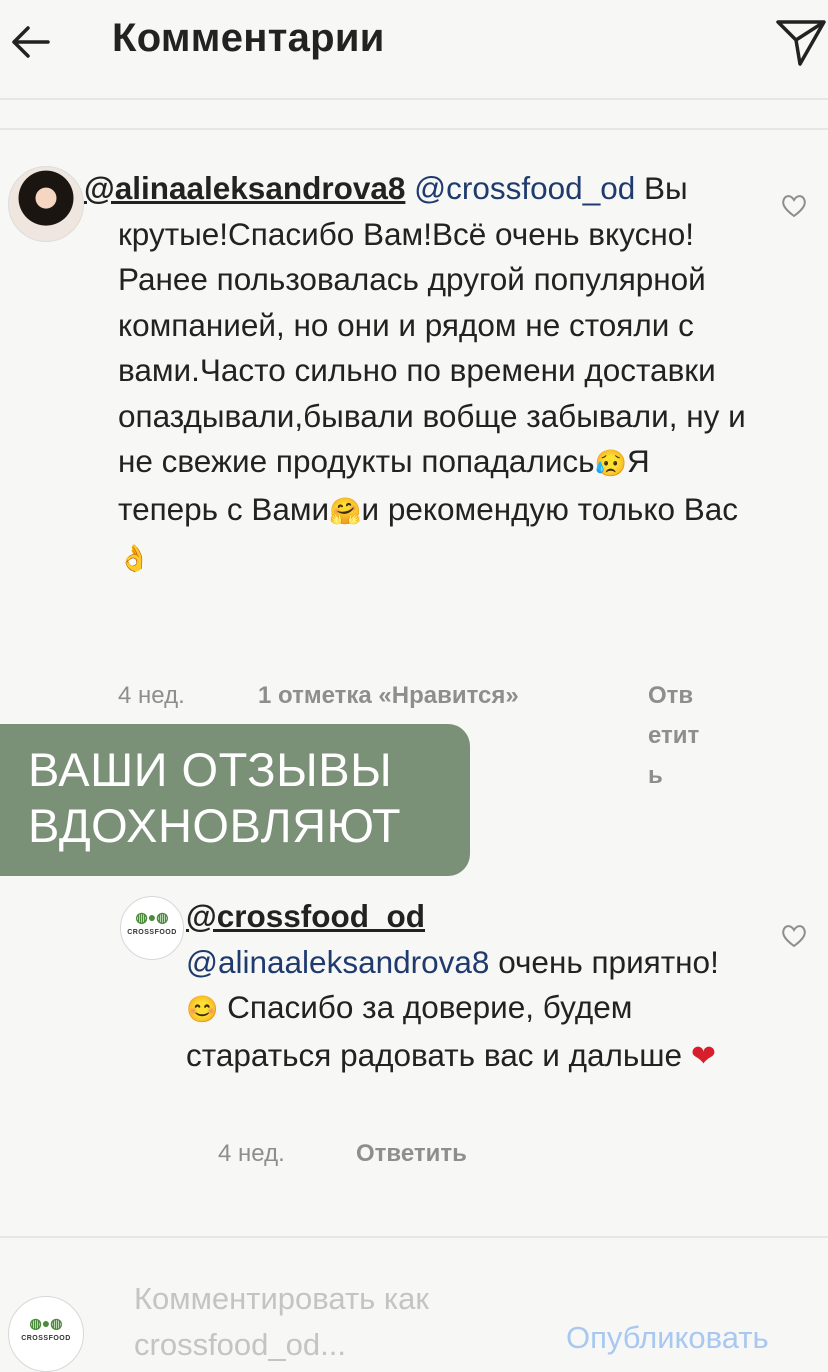  What do you see at coordinates (46, 1334) in the screenshot?
I see `current-user-avatar: ◍●◍ CROSSFOOD` at bounding box center [46, 1334].